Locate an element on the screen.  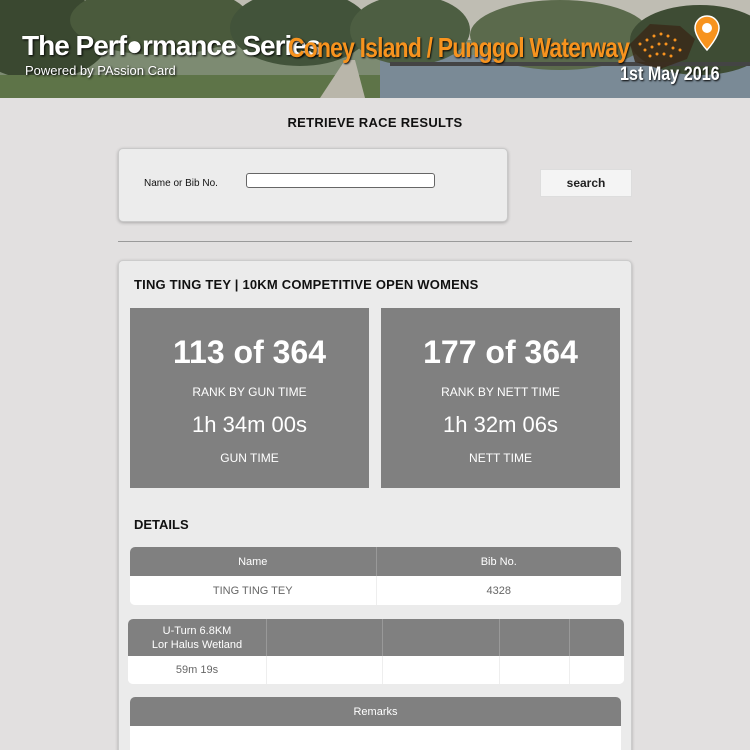
table-header-row: Name Bib No. is located at coordinates (375, 561).